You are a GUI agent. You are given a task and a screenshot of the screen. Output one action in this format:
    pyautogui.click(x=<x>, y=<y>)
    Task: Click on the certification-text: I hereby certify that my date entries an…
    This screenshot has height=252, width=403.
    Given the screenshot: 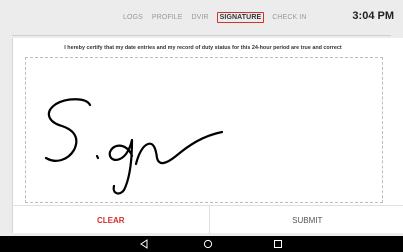 What is the action you would take?
    pyautogui.click(x=203, y=48)
    